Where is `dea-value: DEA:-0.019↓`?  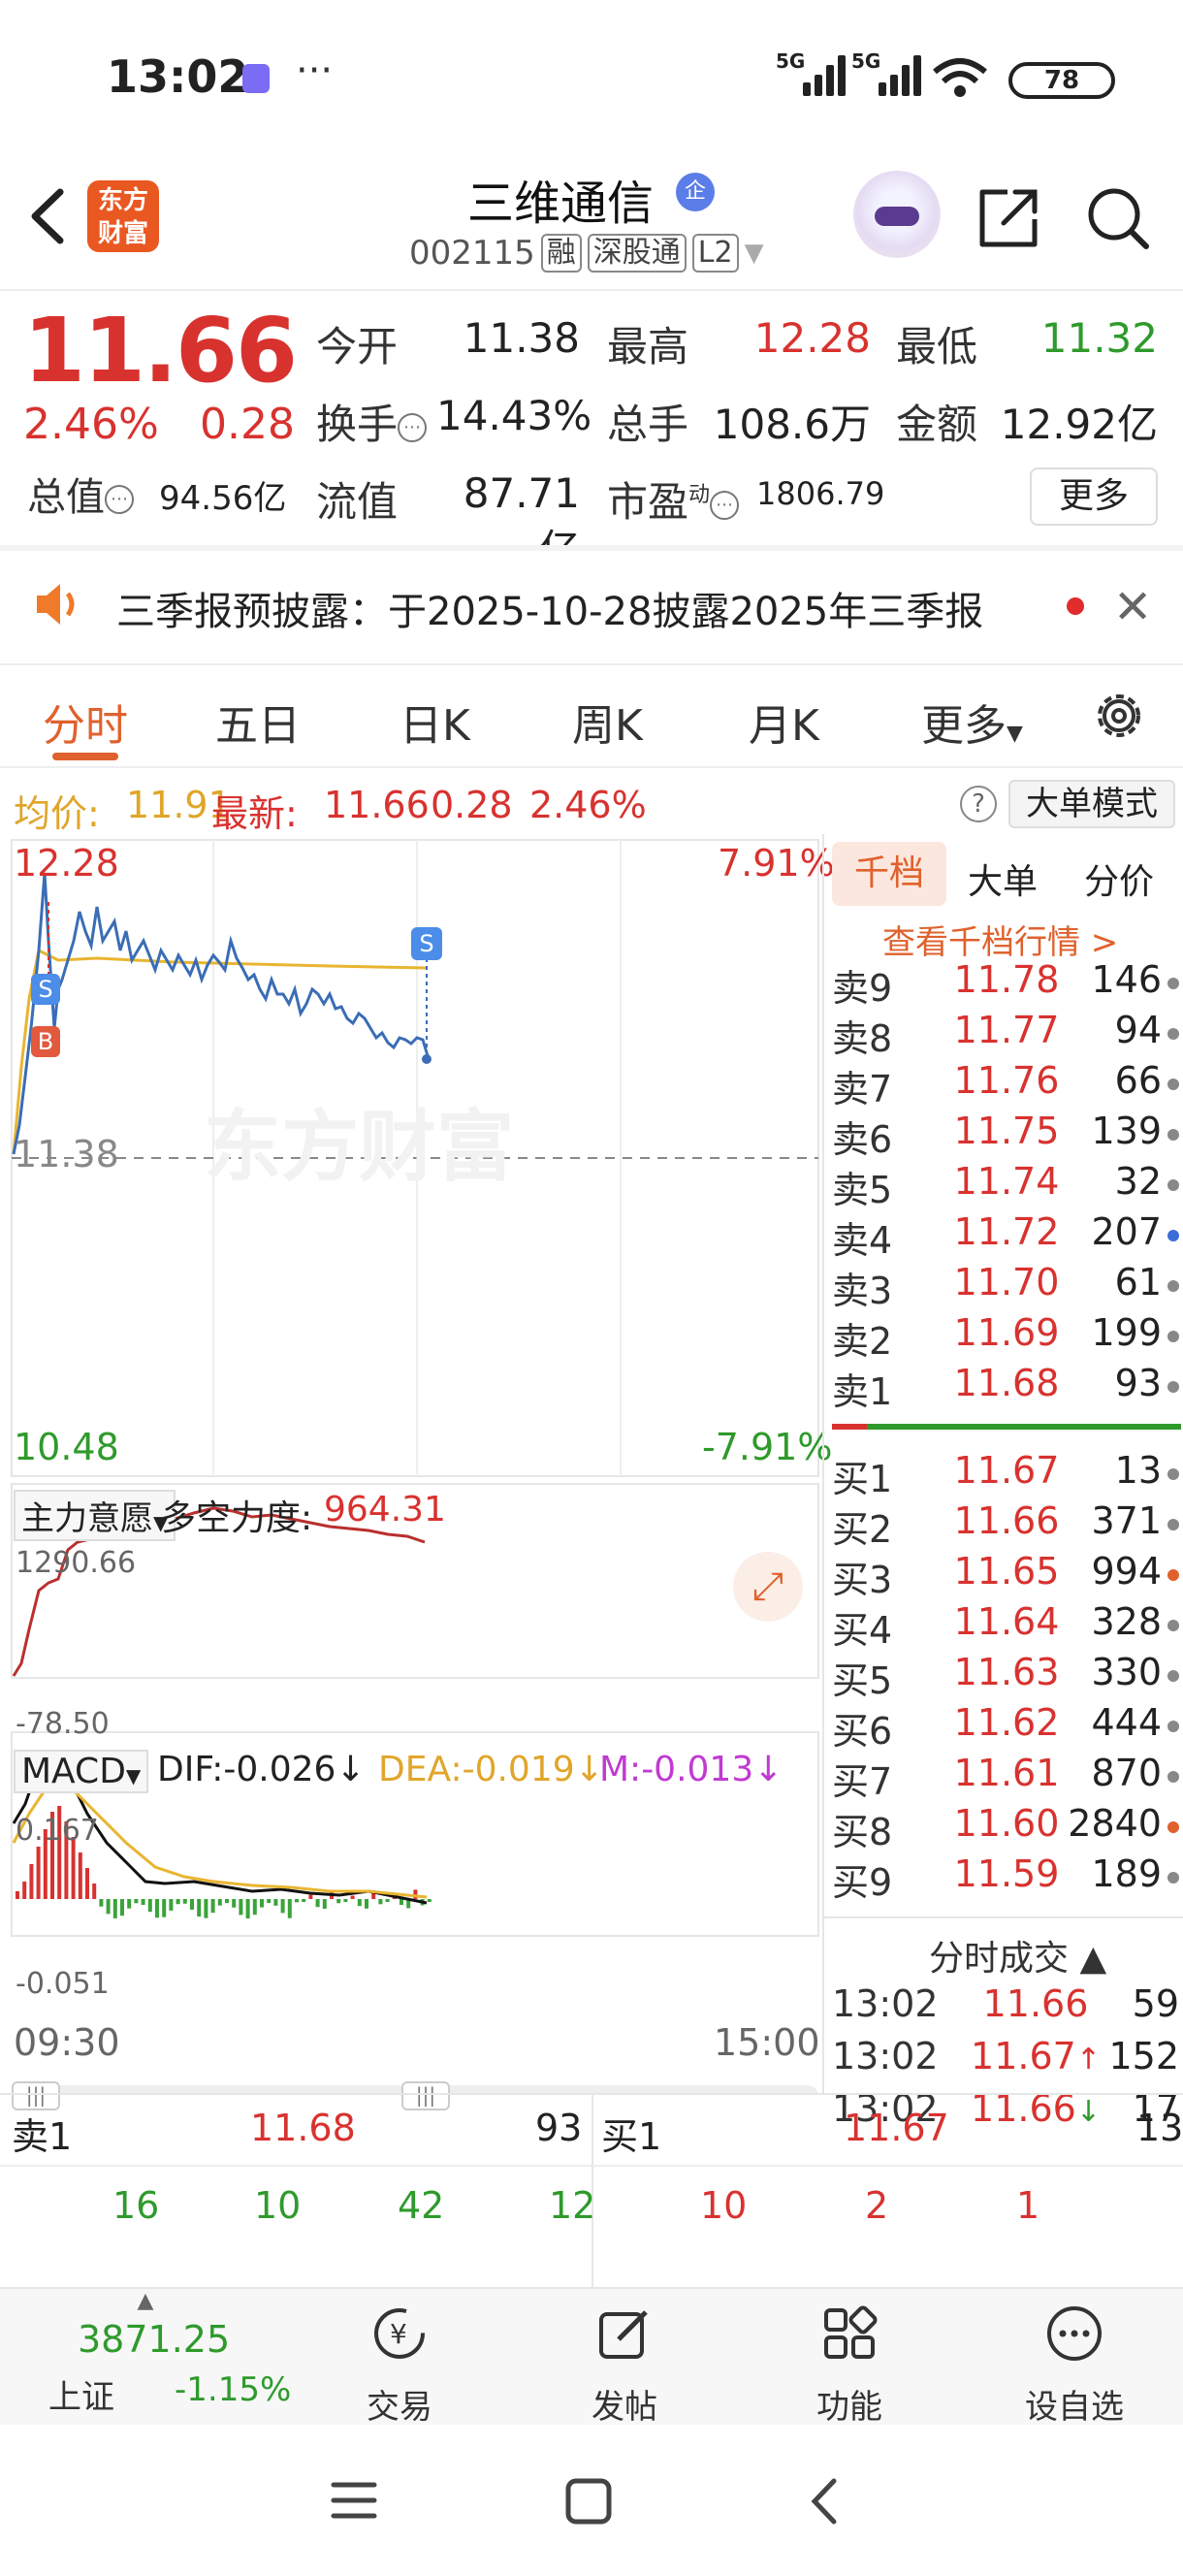 dea-value: DEA:-0.019↓ is located at coordinates (491, 1769).